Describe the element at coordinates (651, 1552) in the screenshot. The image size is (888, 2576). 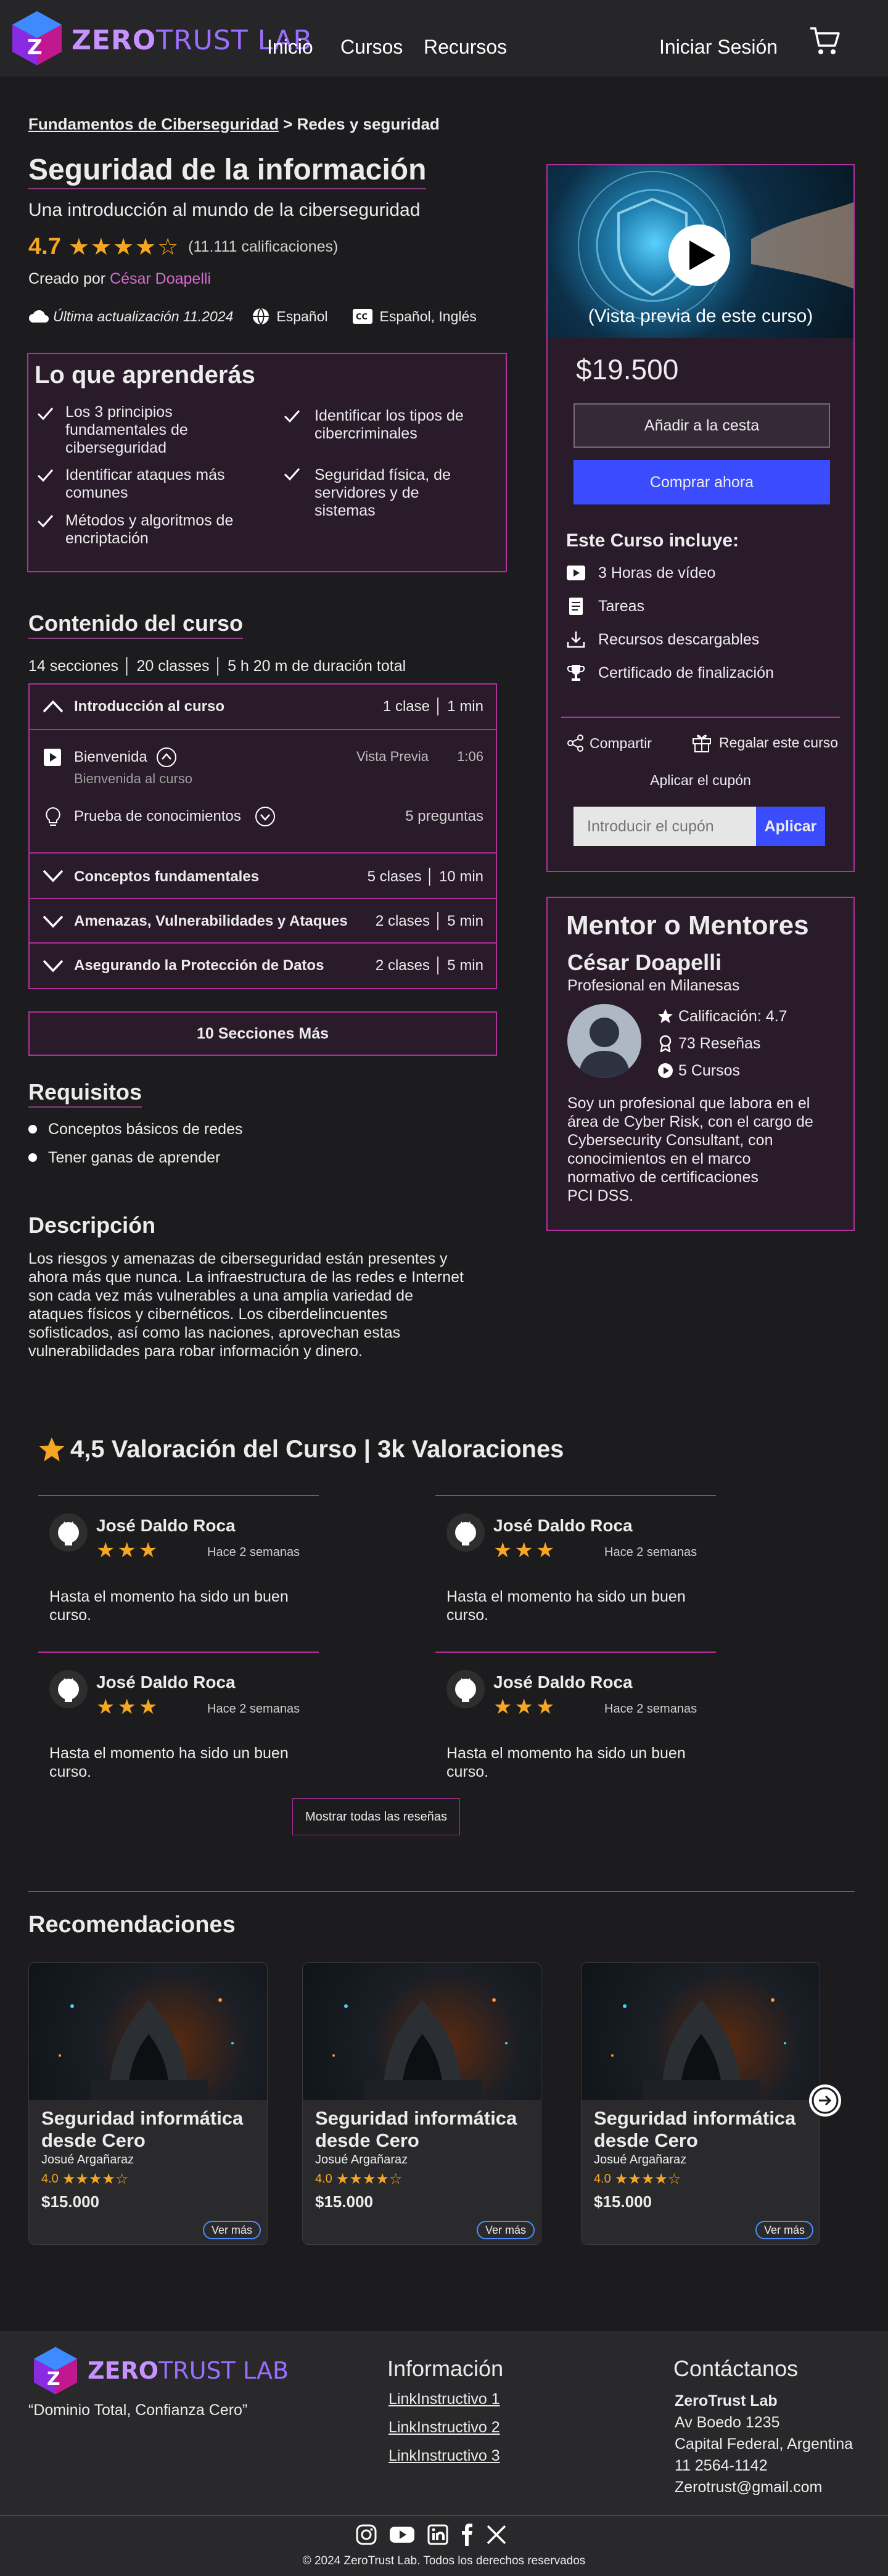
I see `review-date: Hace 2 semanas` at that location.